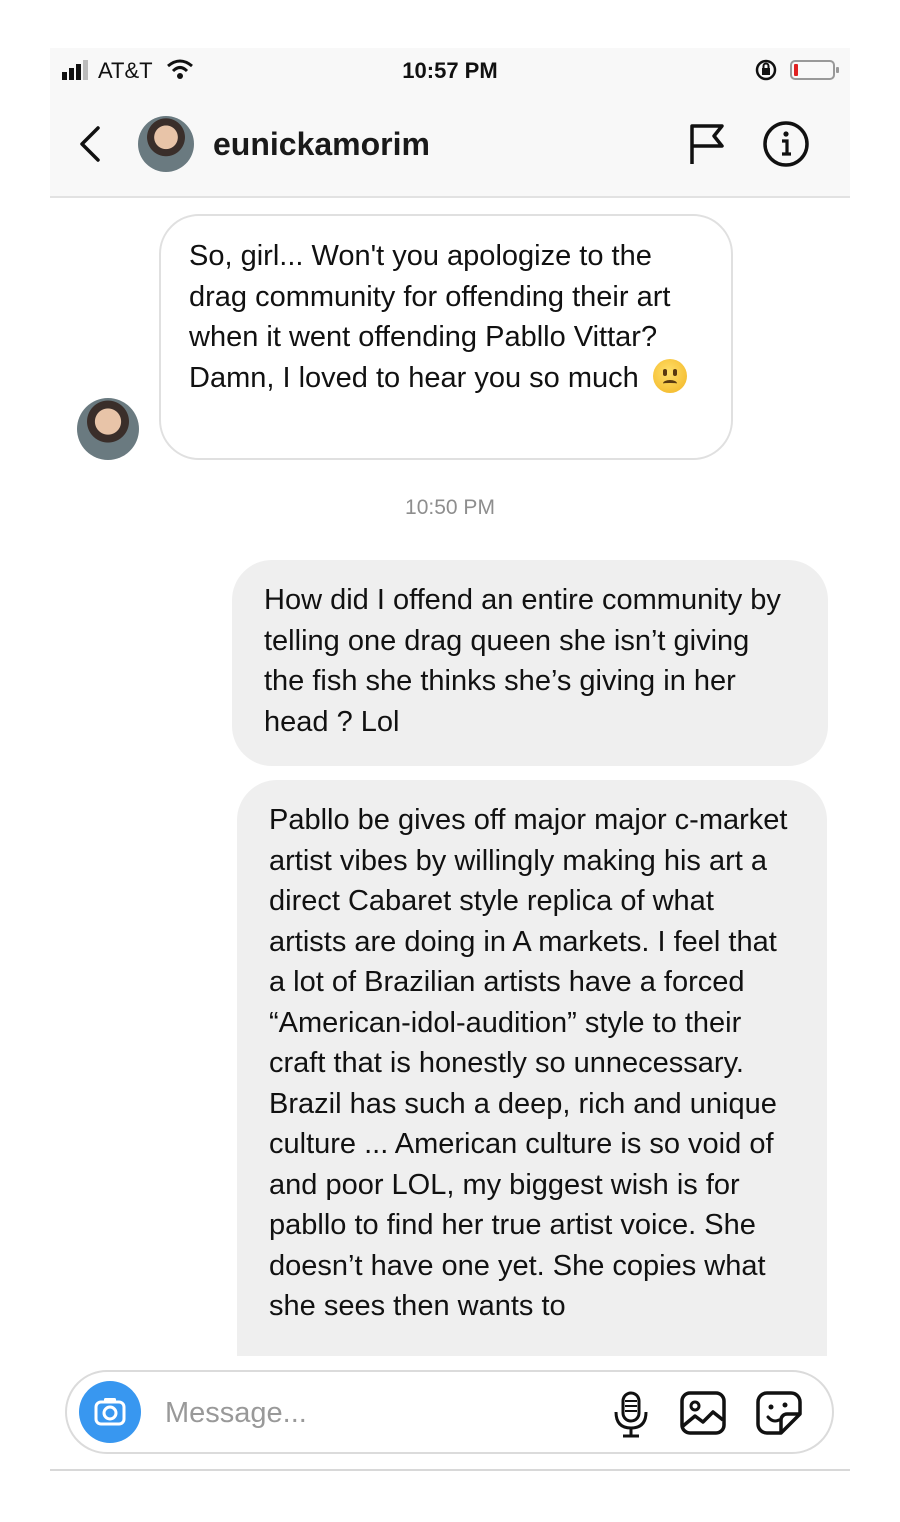 This screenshot has height=1522, width=900. Describe the element at coordinates (703, 1413) in the screenshot. I see `gallery-icon` at that location.